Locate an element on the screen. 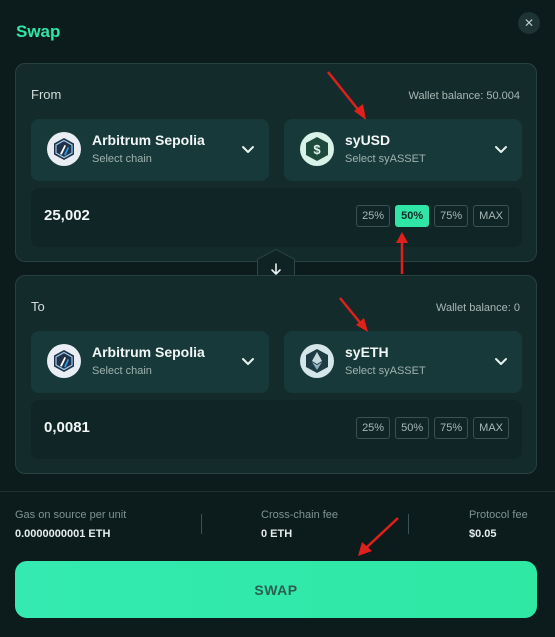 The image size is (555, 637). cross-chain-fee: Cross-chain fee 0 ETH is located at coordinates (299, 524).